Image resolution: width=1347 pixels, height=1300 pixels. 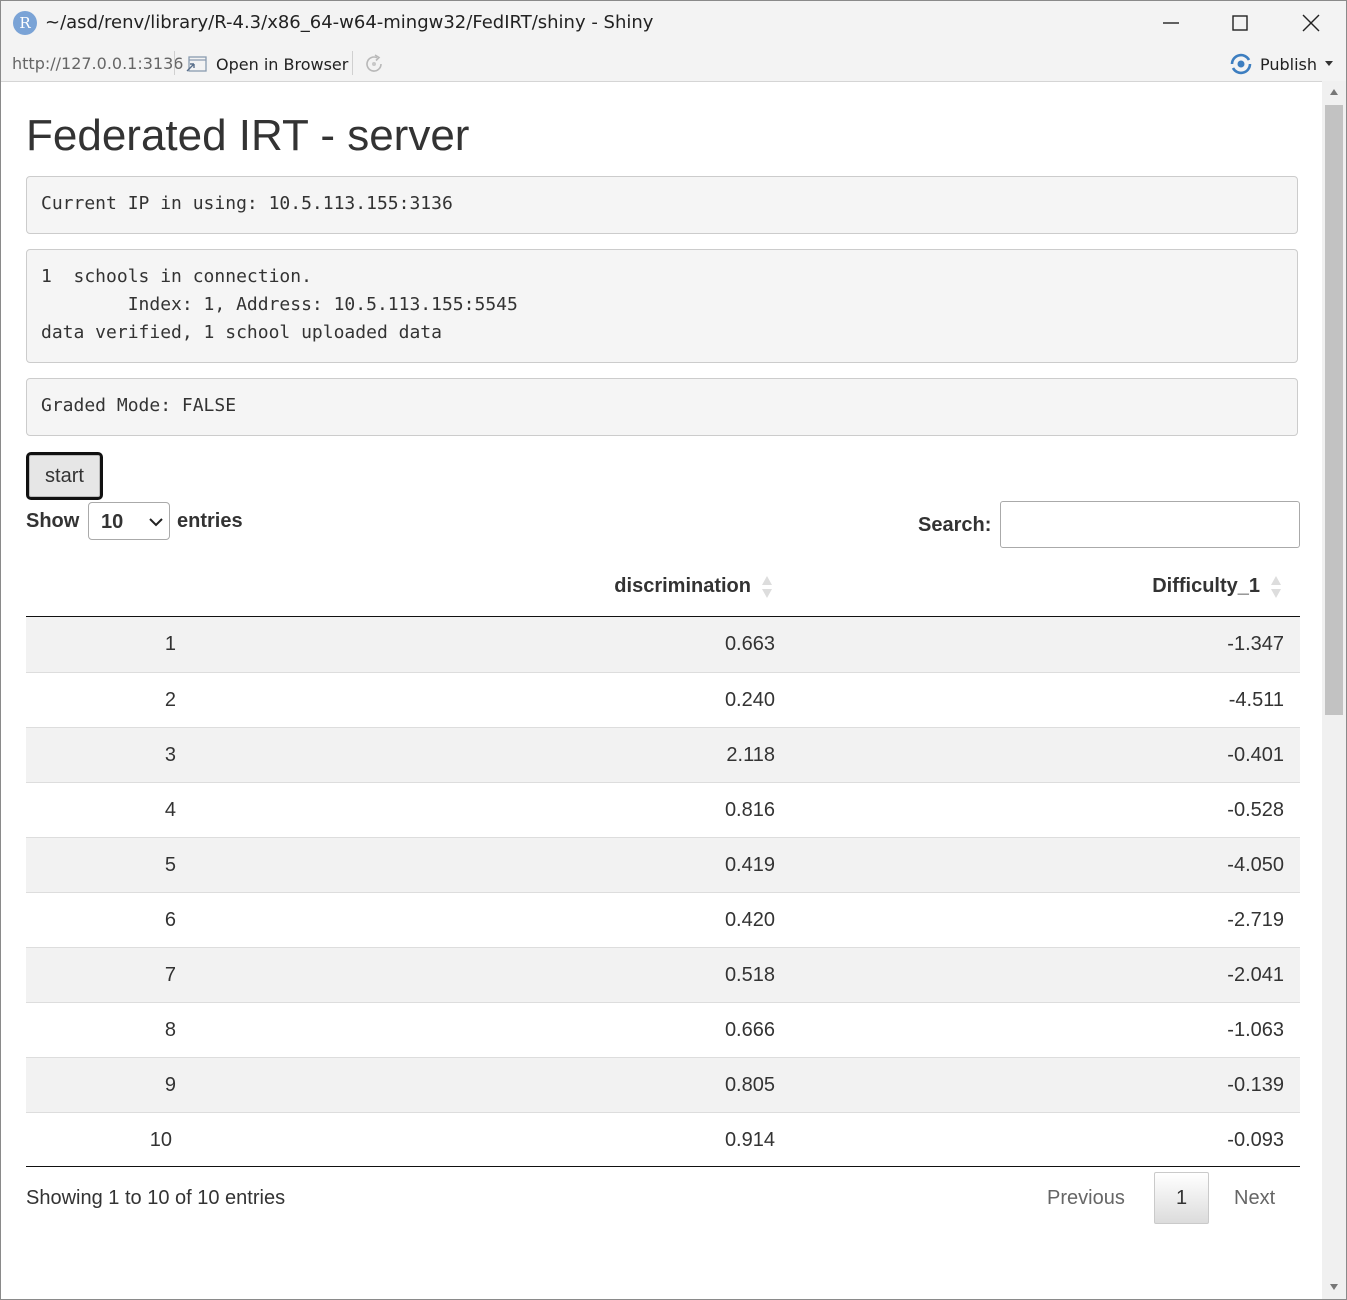 I want to click on discrimination-cell: 0.419, so click(x=749, y=865).